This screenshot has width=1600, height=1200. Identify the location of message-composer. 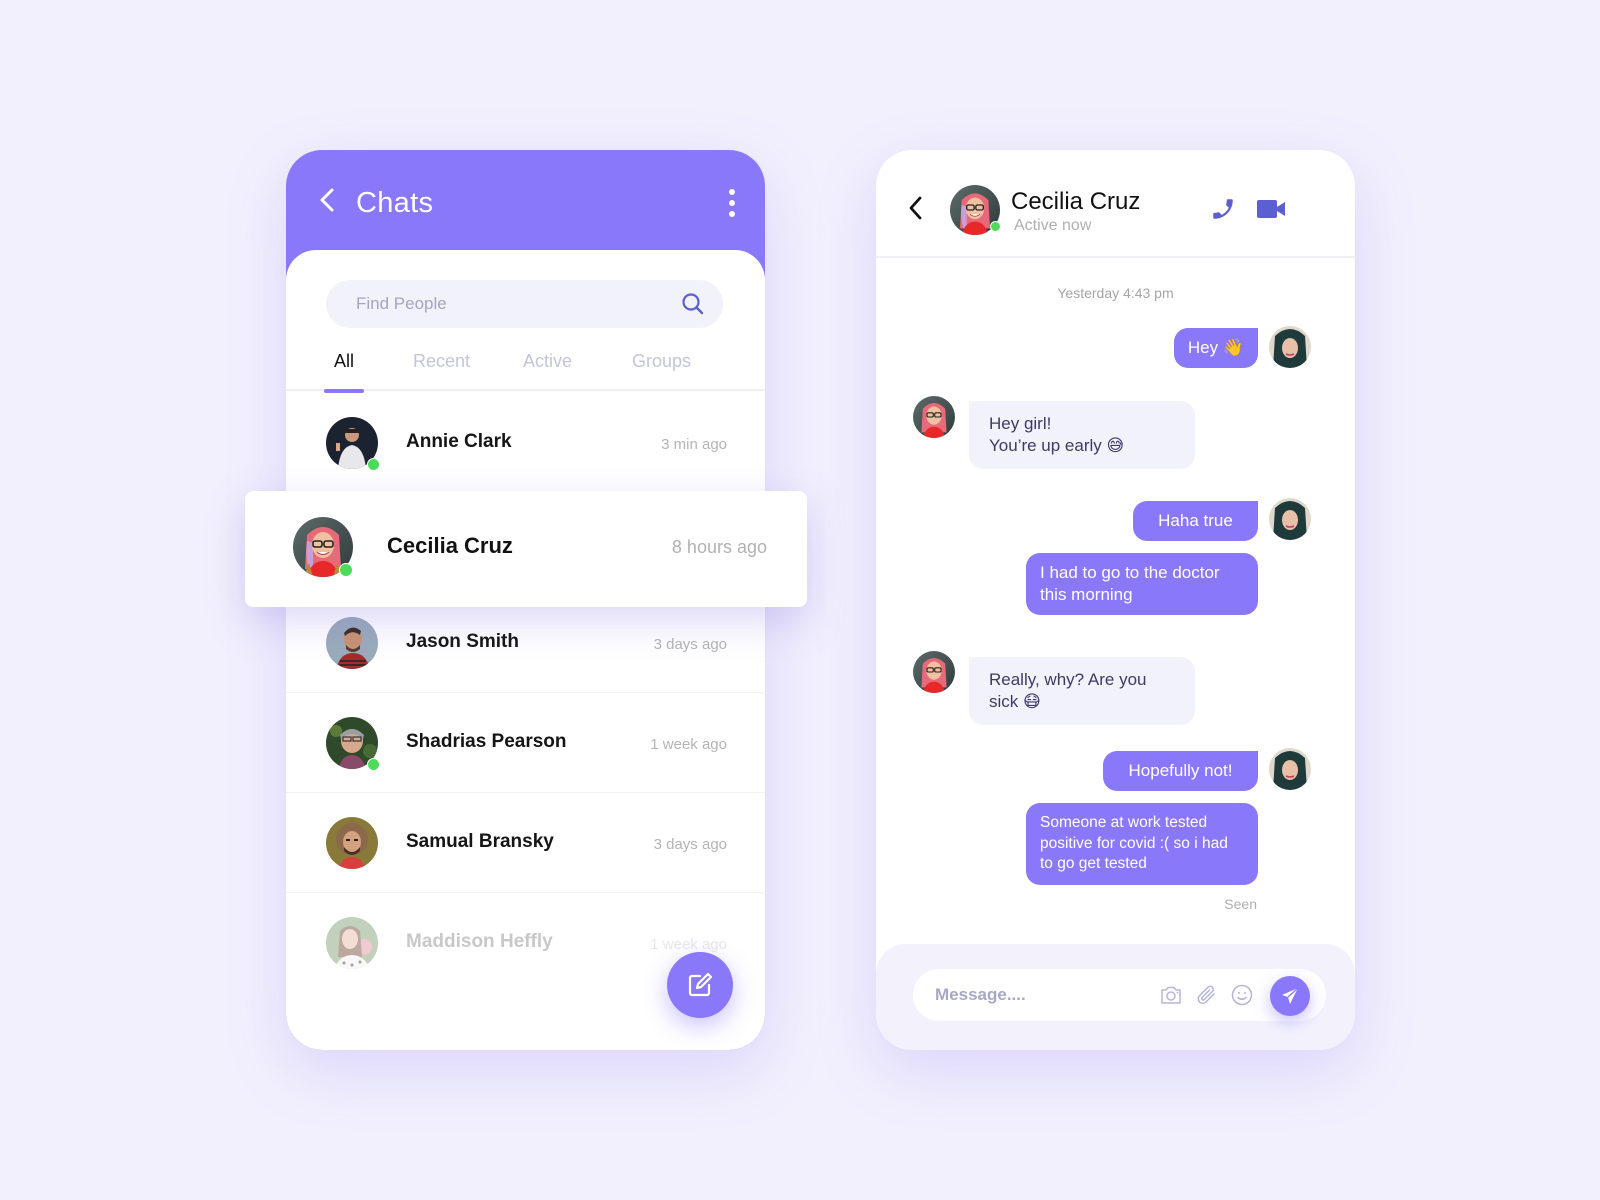
(1119, 995).